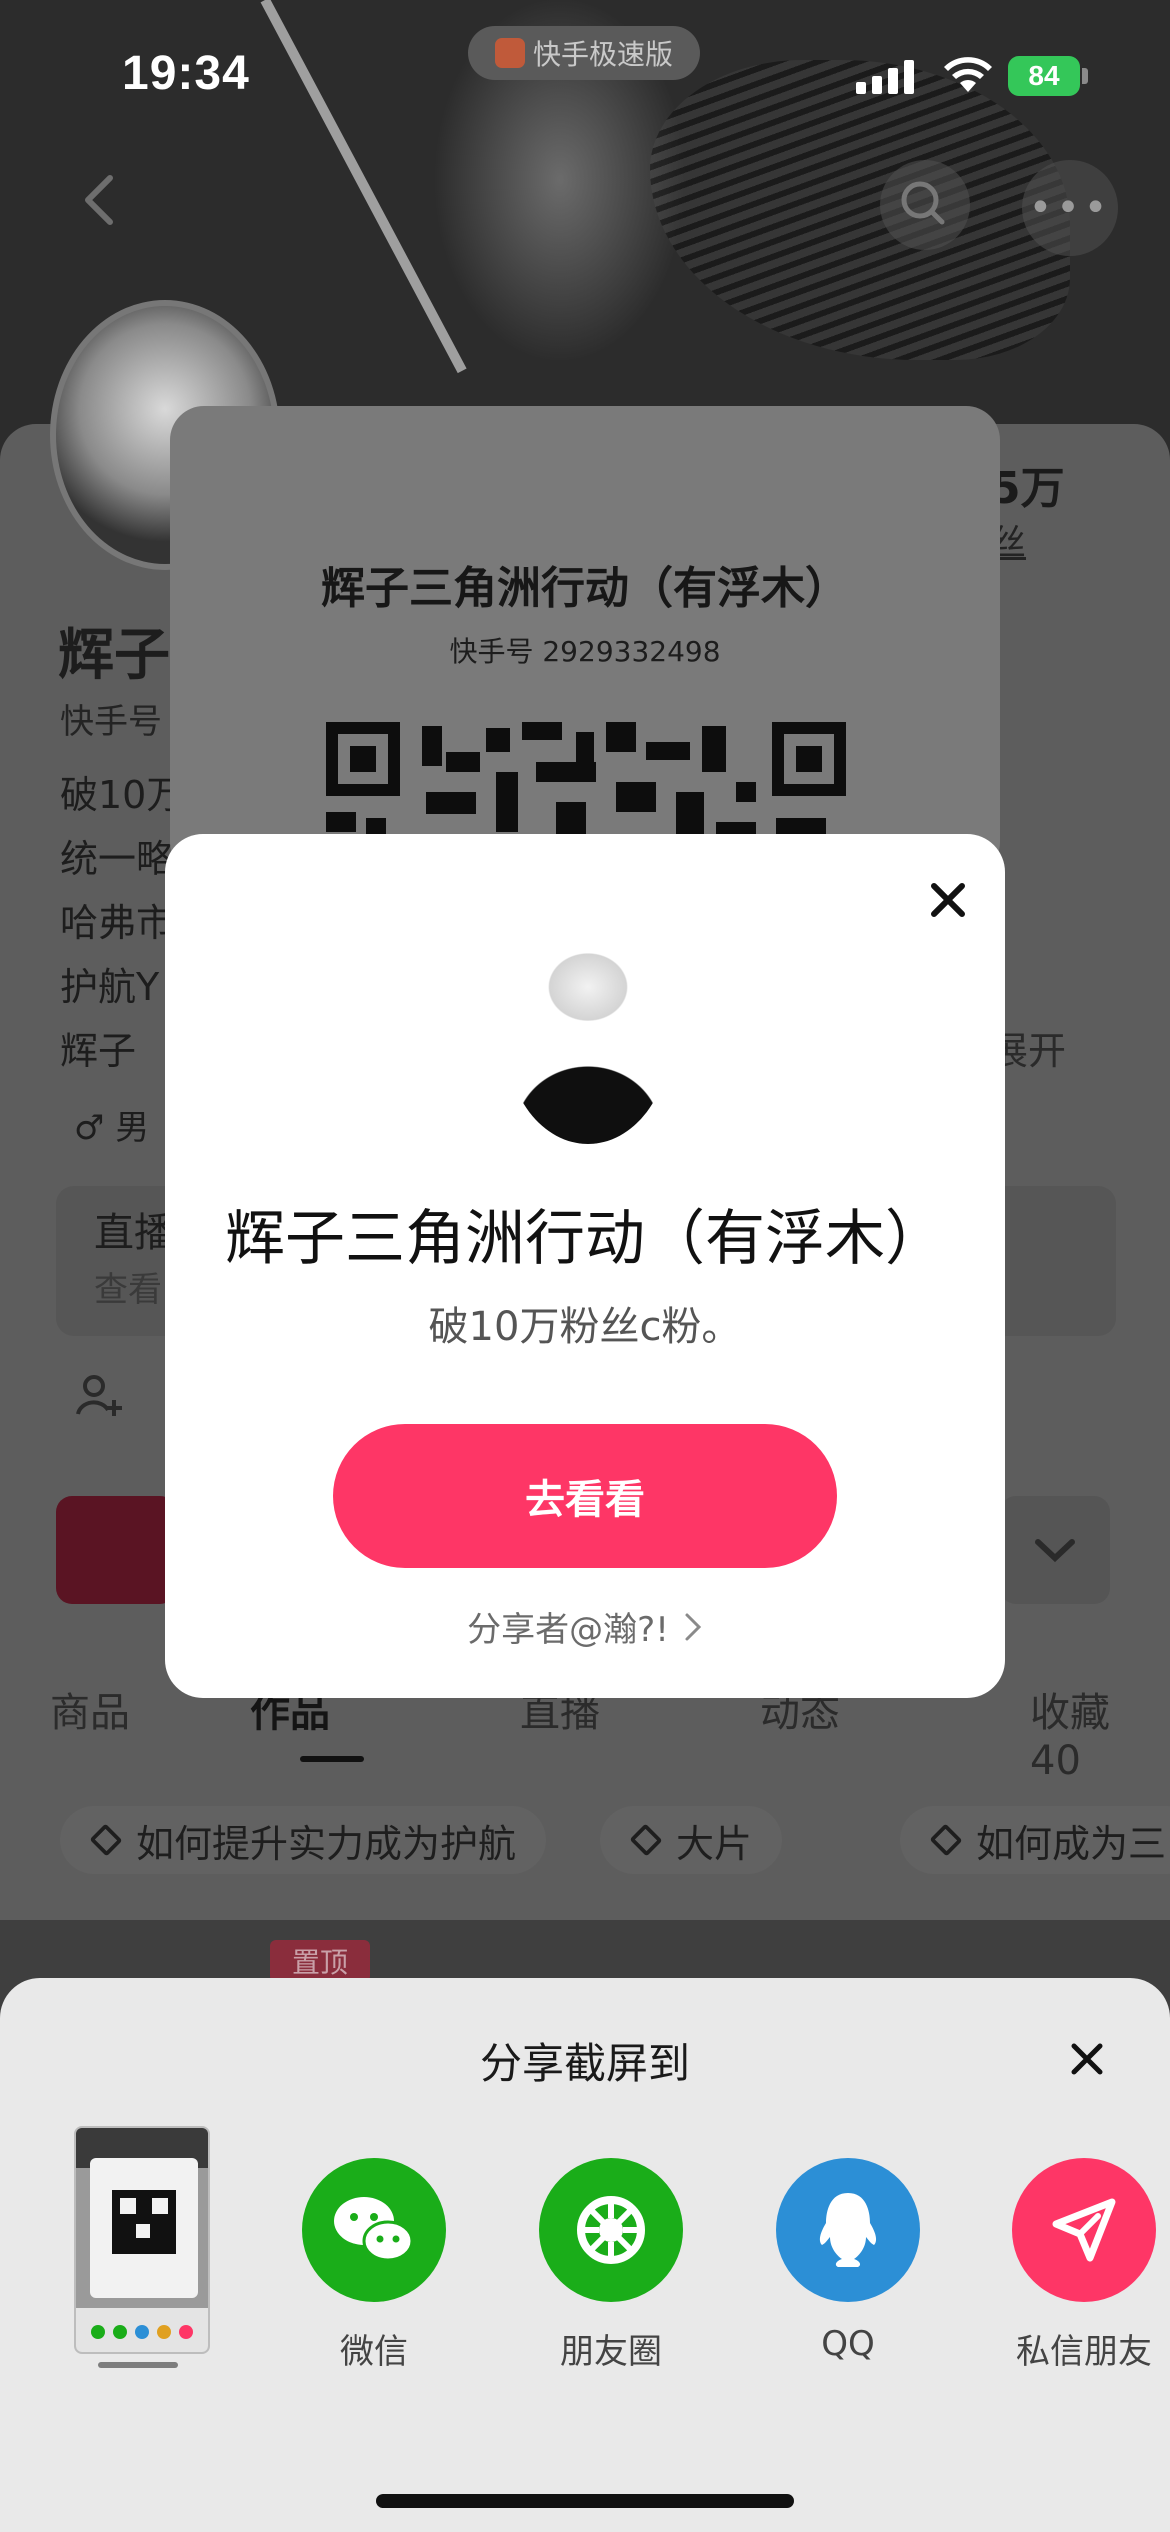 The width and height of the screenshot is (1170, 2532). I want to click on bio-line: 辉子, so click(98, 1051).